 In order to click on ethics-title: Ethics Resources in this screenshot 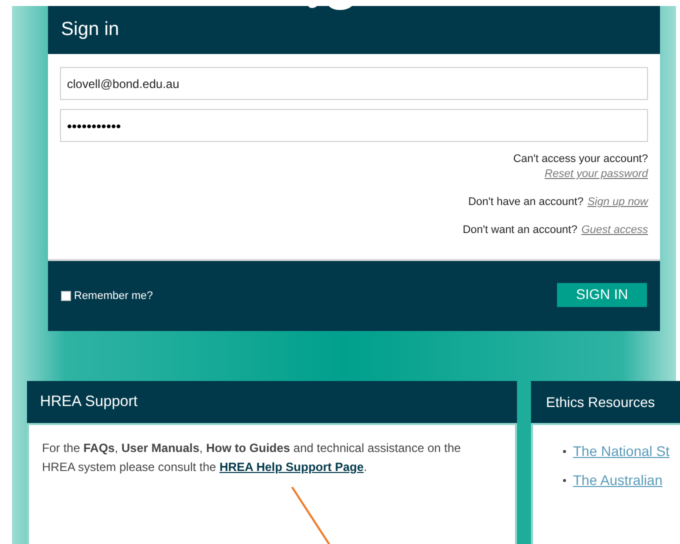, I will do `click(600, 402)`.